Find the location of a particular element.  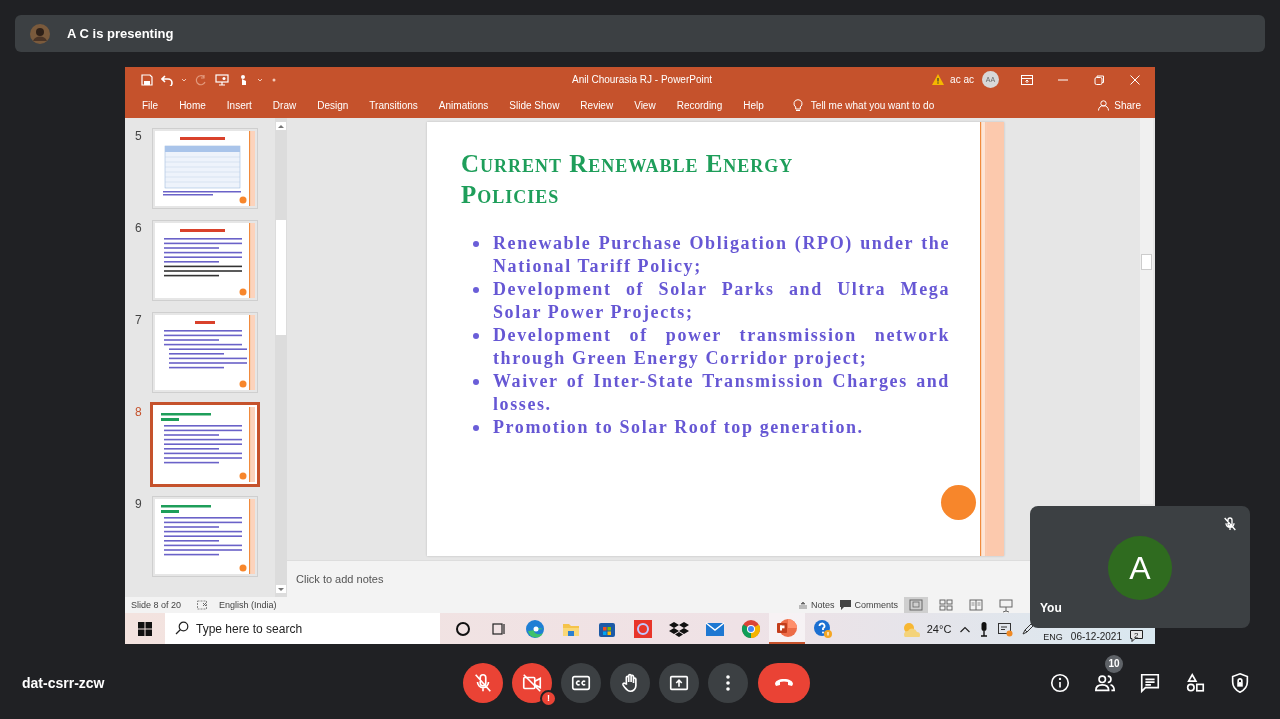

ribbon-tab: Slide Show is located at coordinates (534, 105).